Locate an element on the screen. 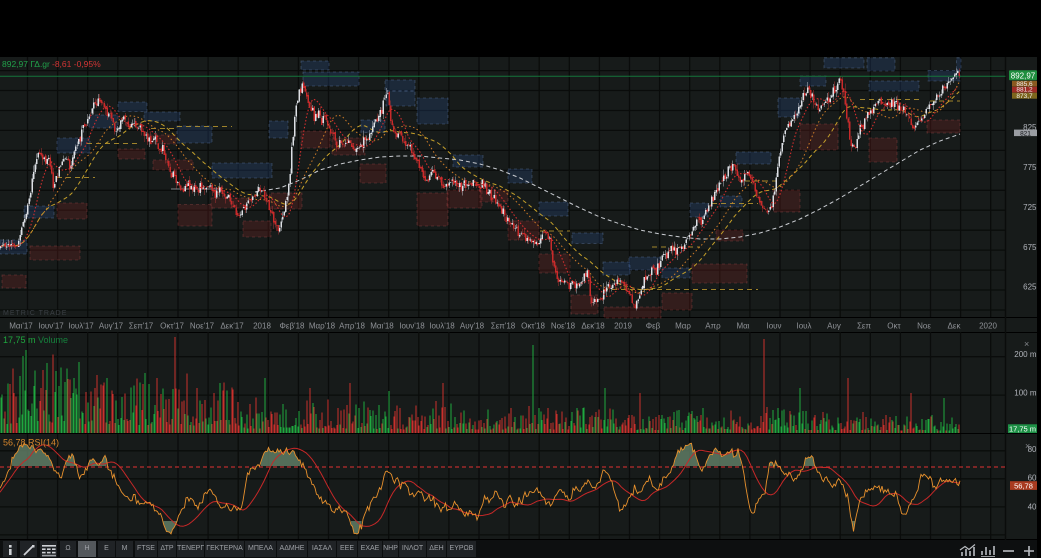  svg-text: 775 is located at coordinates (1030, 167).